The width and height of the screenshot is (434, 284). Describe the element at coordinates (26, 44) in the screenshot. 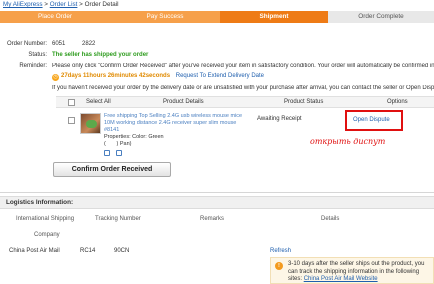

I see `order-number-label: Order Number:` at that location.